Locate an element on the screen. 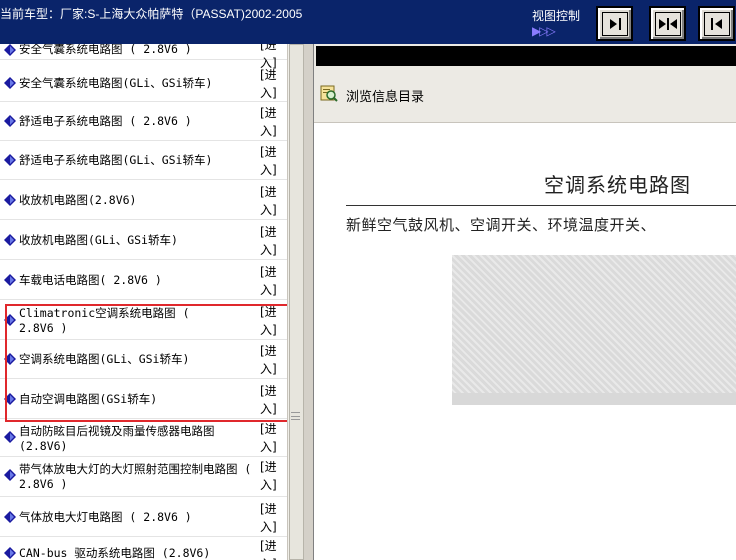 The width and height of the screenshot is (736, 560). list-item: 带气体放电大灯的大灯照射范围控制电路图 ( 2.8V6 ) [进入] is located at coordinates (143, 477).